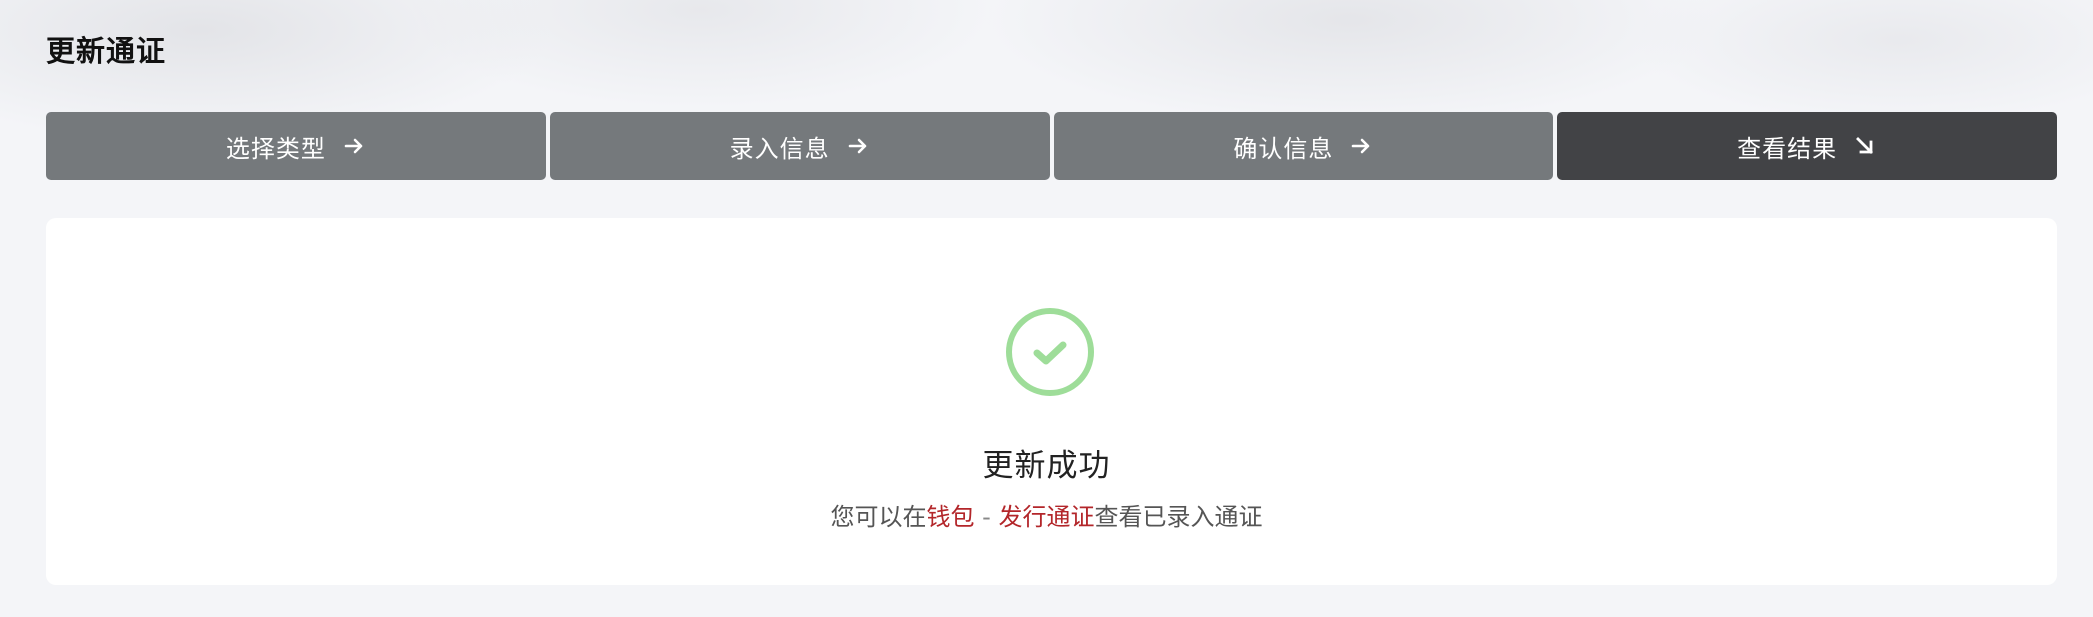 This screenshot has width=2093, height=617. What do you see at coordinates (951, 517) in the screenshot?
I see `wallet-link: 钱包` at bounding box center [951, 517].